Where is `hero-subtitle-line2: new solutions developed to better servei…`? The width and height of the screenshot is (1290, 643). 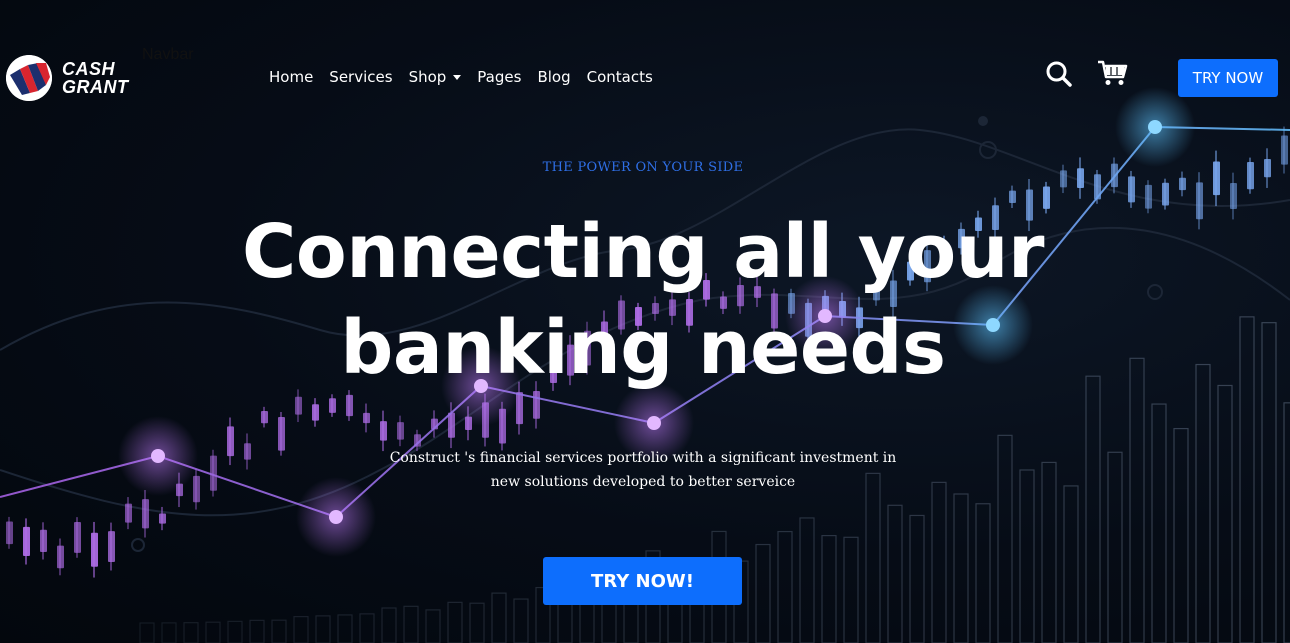
hero-subtitle-line2: new solutions developed to better servei… is located at coordinates (643, 482).